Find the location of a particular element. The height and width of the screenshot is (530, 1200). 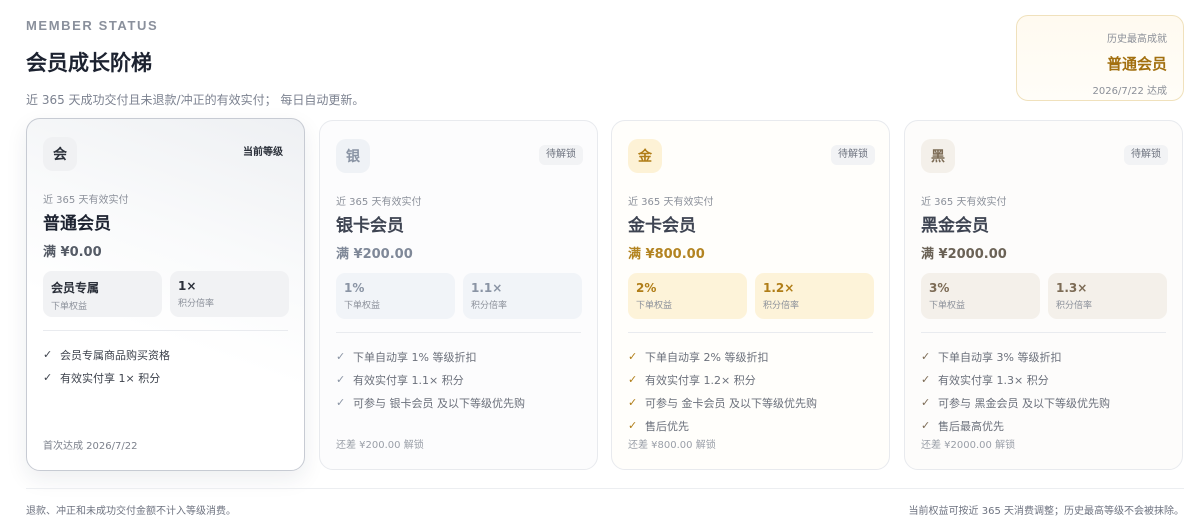

stat-value: 1% is located at coordinates (354, 288).